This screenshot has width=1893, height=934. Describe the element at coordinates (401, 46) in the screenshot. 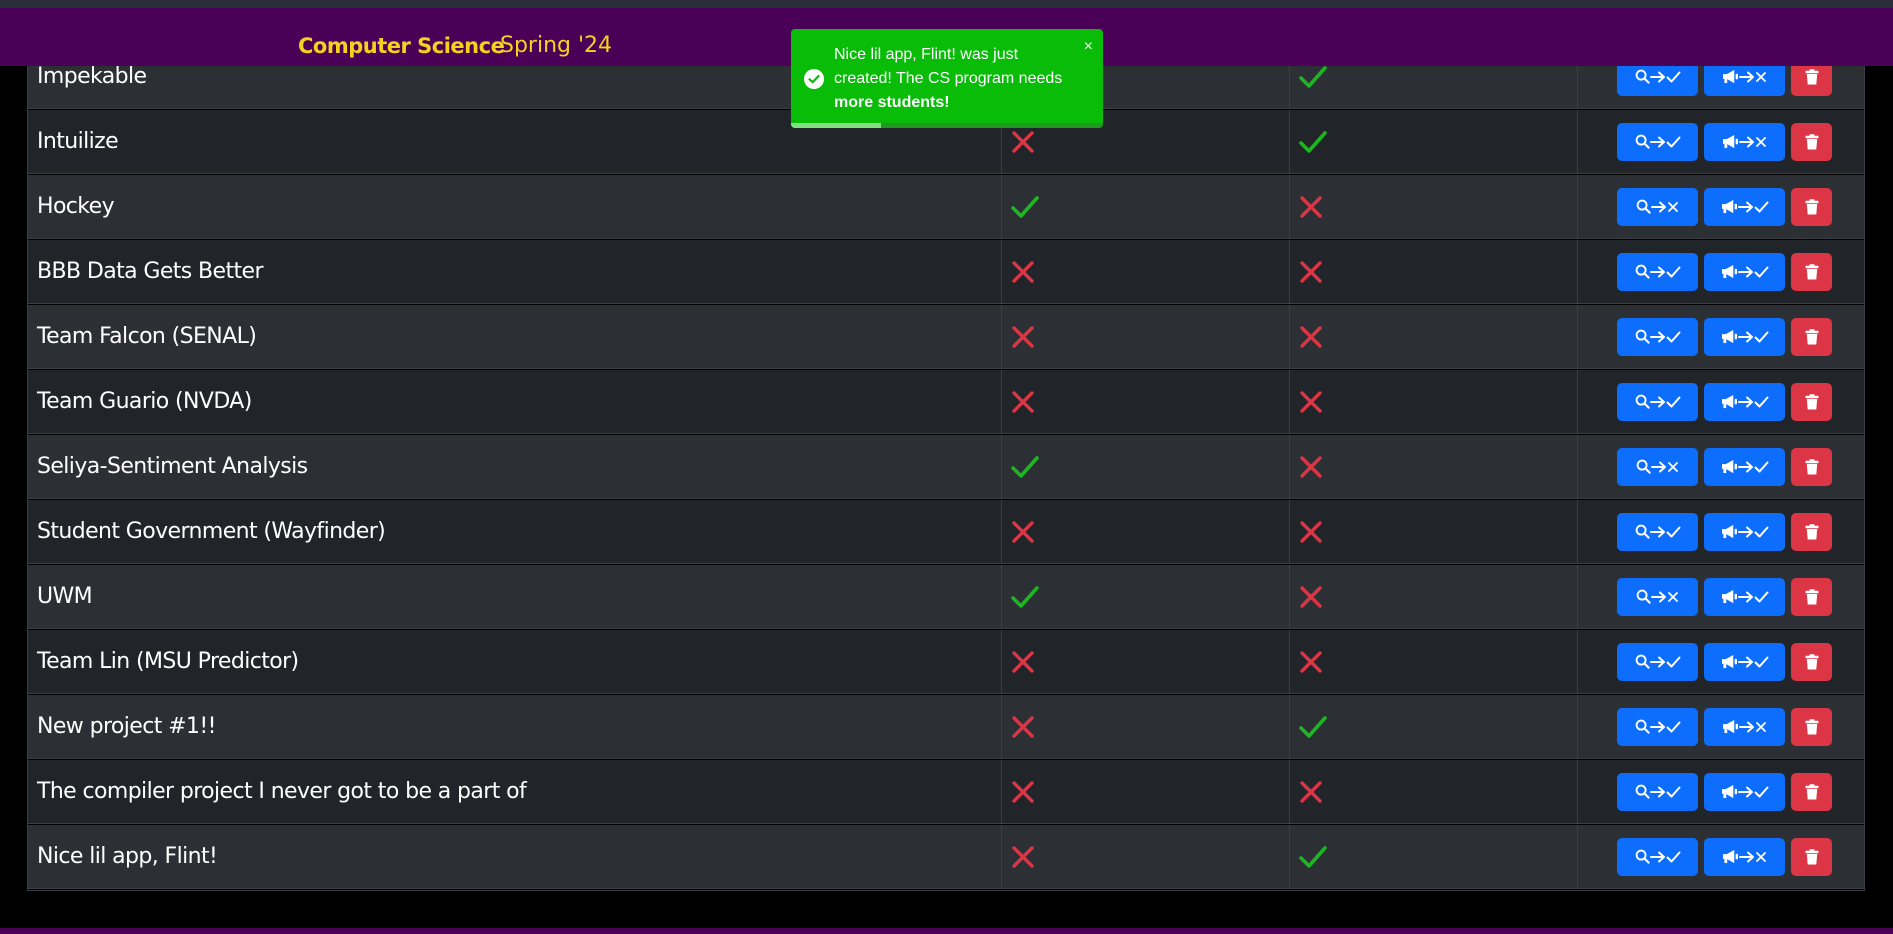

I see `brand-title: Computer Science` at that location.